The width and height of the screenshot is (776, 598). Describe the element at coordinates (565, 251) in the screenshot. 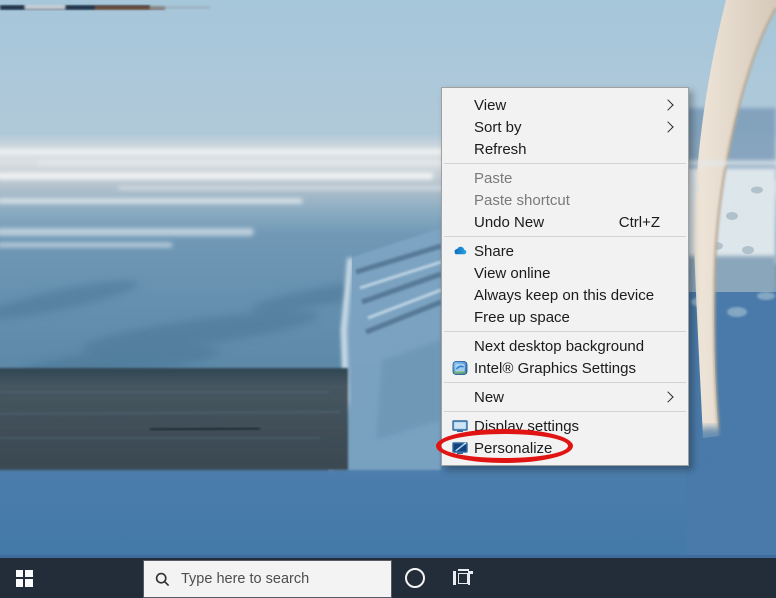

I see `menu-item-share: Share` at that location.